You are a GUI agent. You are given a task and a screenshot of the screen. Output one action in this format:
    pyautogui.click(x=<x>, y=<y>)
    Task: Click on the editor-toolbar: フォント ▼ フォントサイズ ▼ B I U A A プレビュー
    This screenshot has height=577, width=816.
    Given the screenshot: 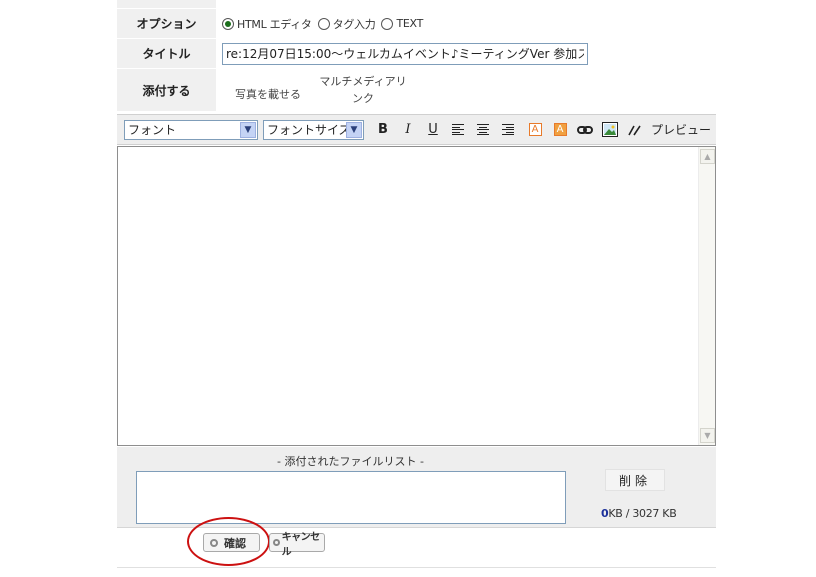 What is the action you would take?
    pyautogui.click(x=416, y=129)
    